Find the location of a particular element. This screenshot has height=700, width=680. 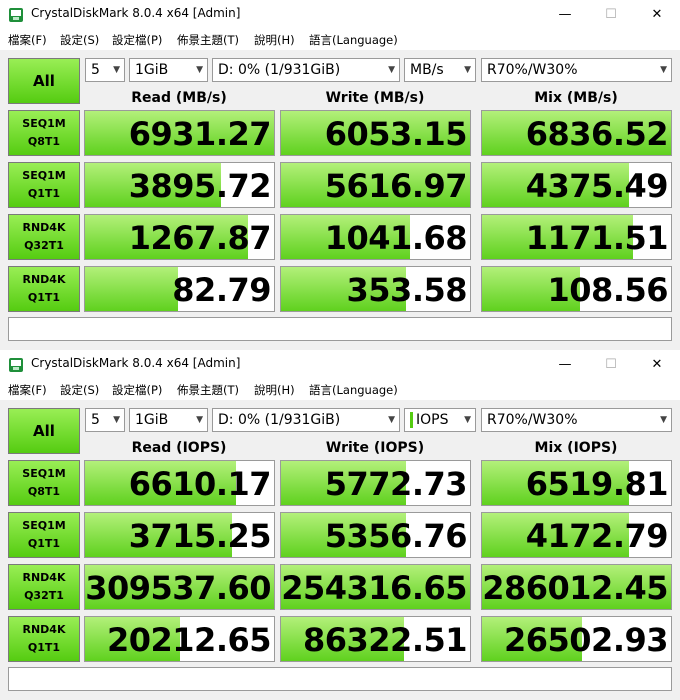

result-cell: 254316.65 is located at coordinates (375, 587).